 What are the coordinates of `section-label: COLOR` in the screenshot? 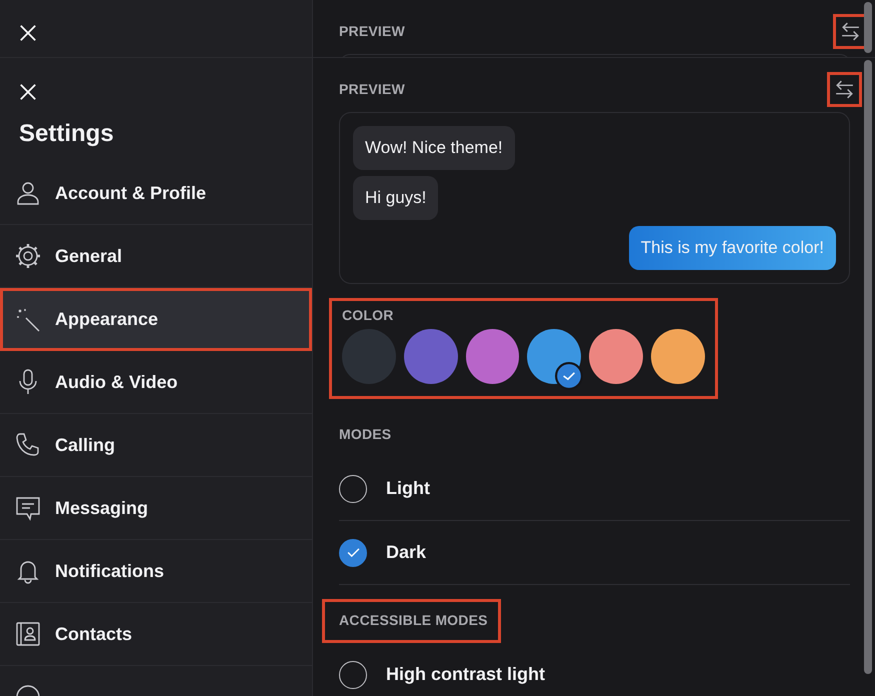 It's located at (368, 315).